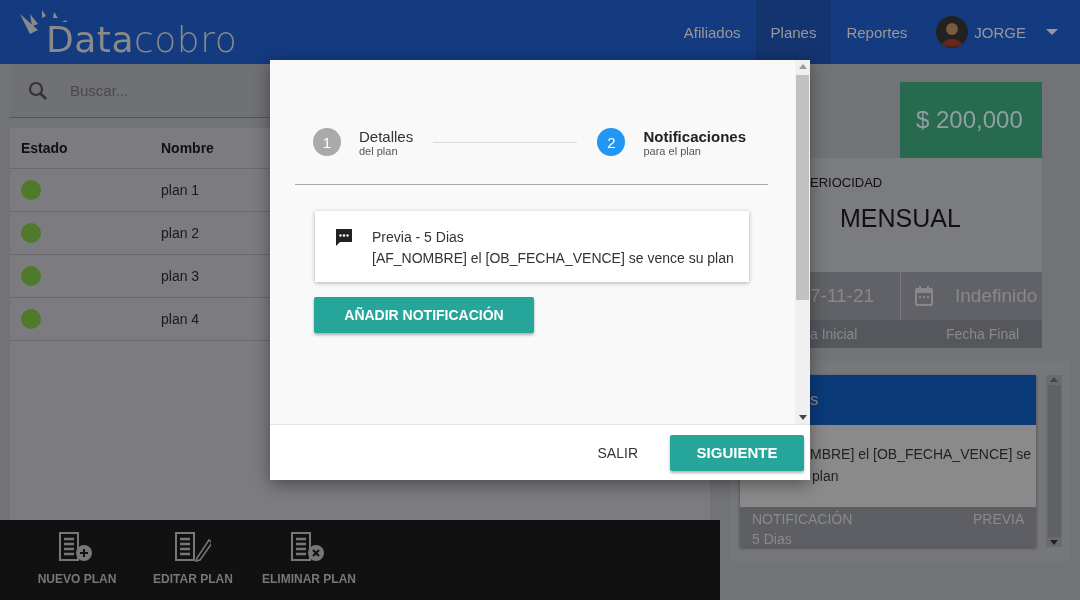 This screenshot has width=1080, height=600. I want to click on table-cell-text: plan 2, so click(180, 233).